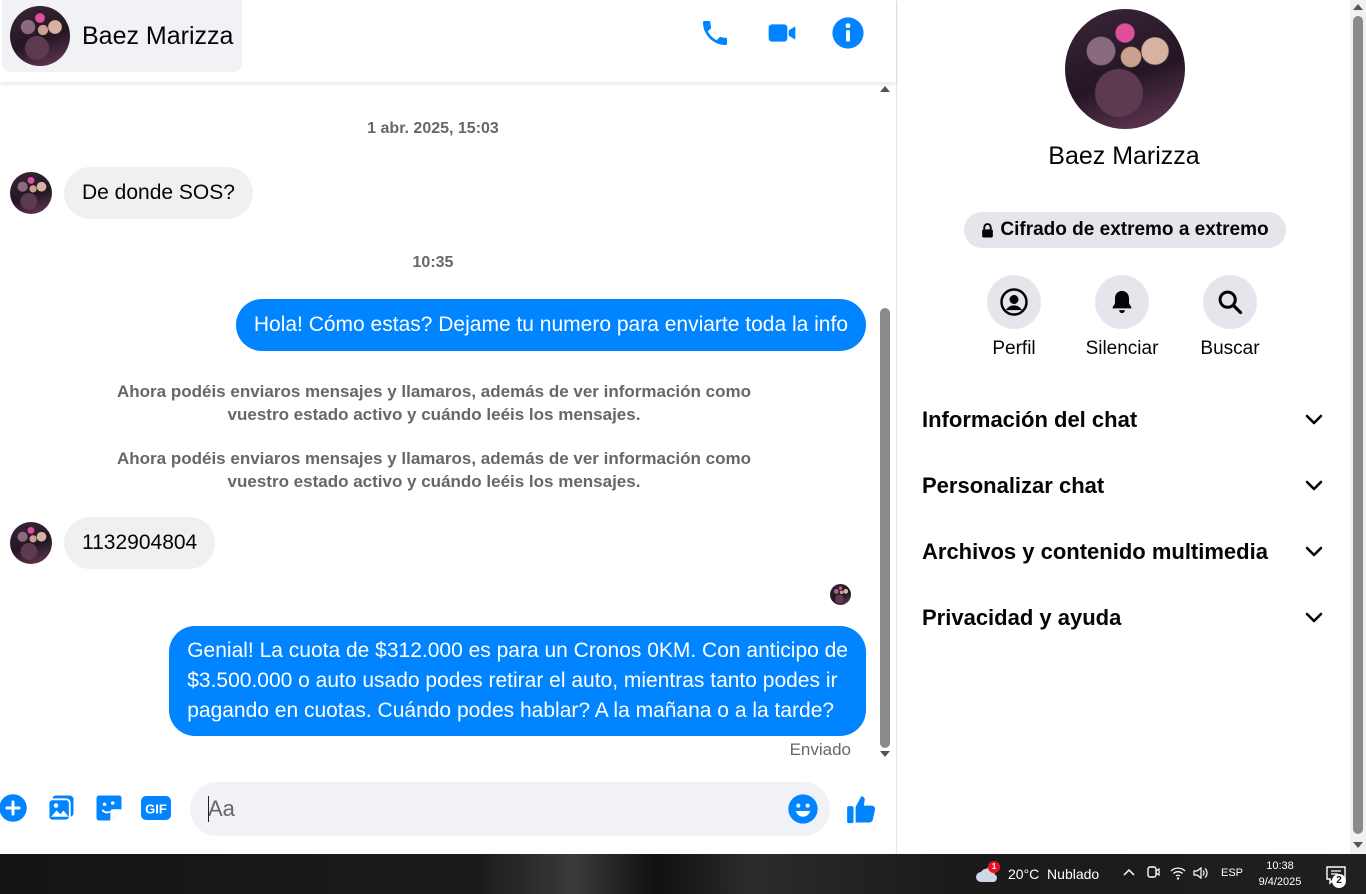 This screenshot has height=894, width=1366. What do you see at coordinates (994, 867) in the screenshot?
I see `weather-alert-badge: 1` at bounding box center [994, 867].